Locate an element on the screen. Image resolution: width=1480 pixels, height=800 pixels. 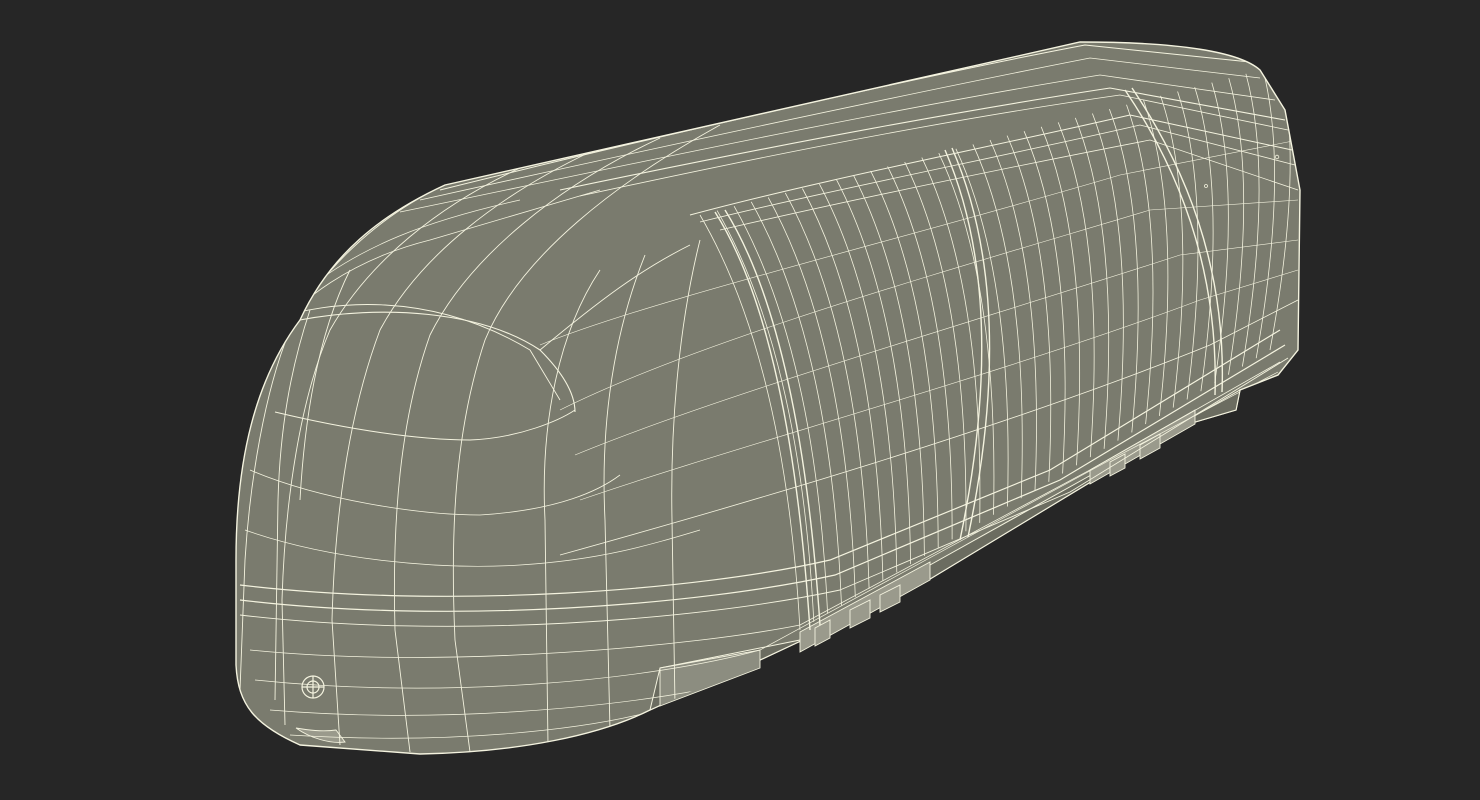
headlamp is located at coordinates (313, 687).